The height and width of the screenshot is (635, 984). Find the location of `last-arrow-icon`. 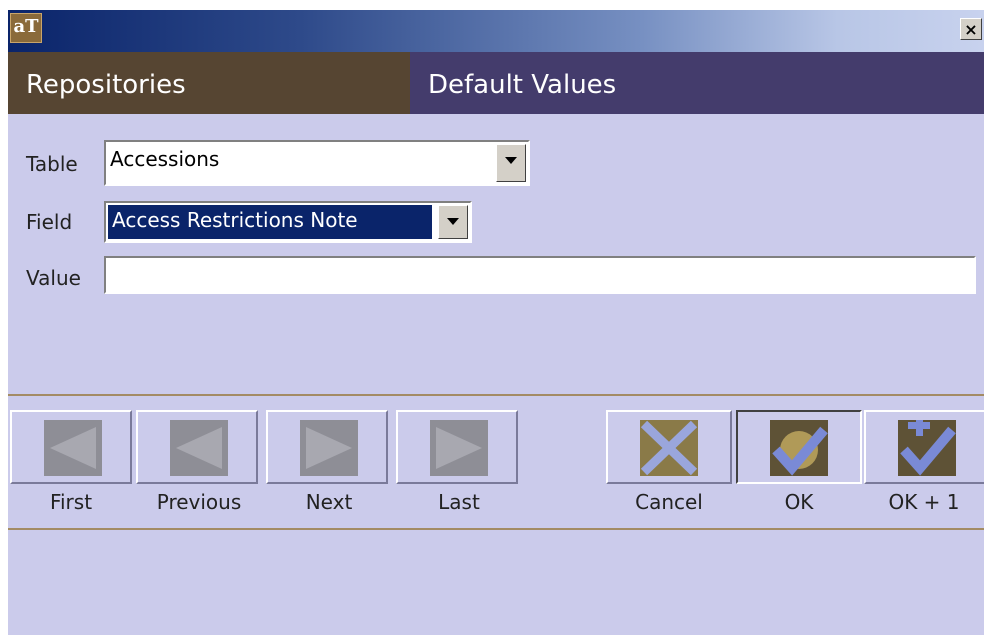

last-arrow-icon is located at coordinates (459, 448).